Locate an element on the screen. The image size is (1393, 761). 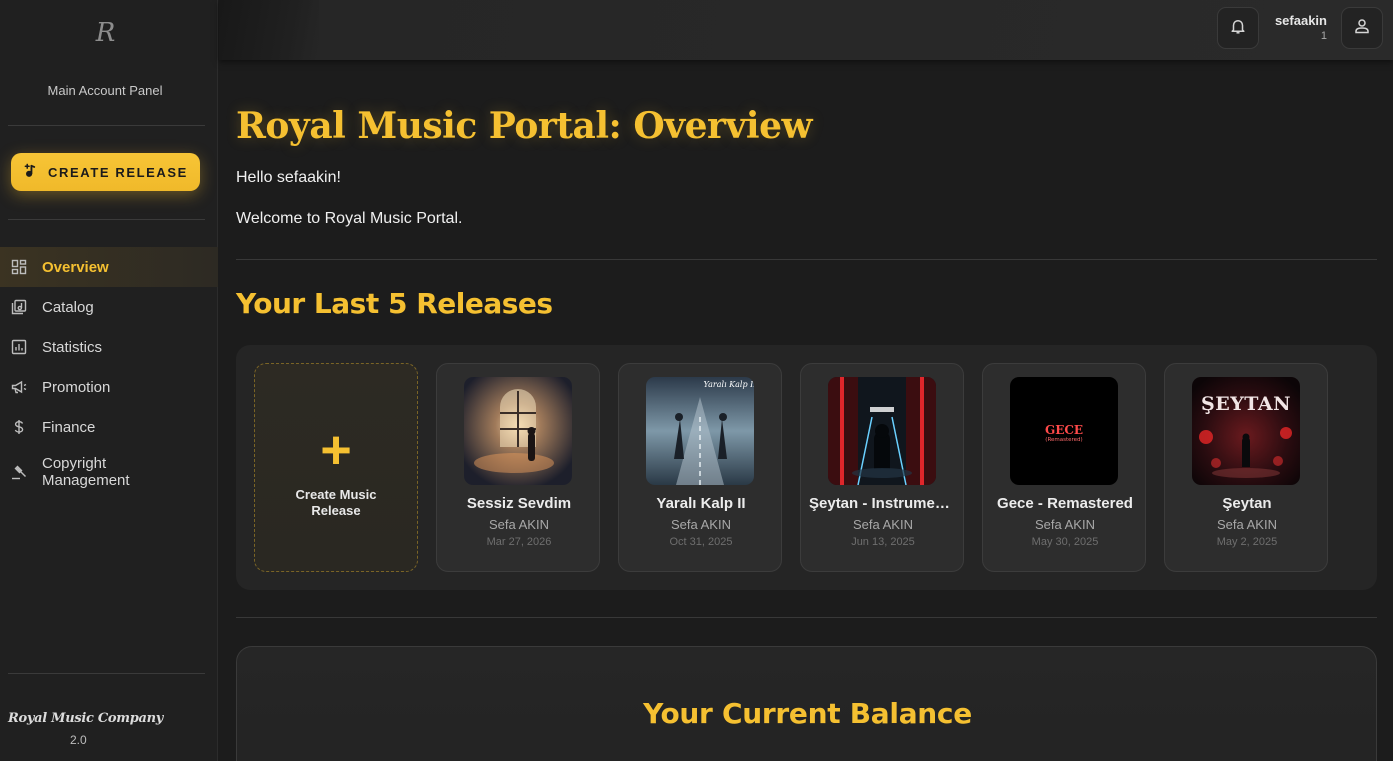
account-panel-label: Main Account Panel is located at coordinates (105, 90).